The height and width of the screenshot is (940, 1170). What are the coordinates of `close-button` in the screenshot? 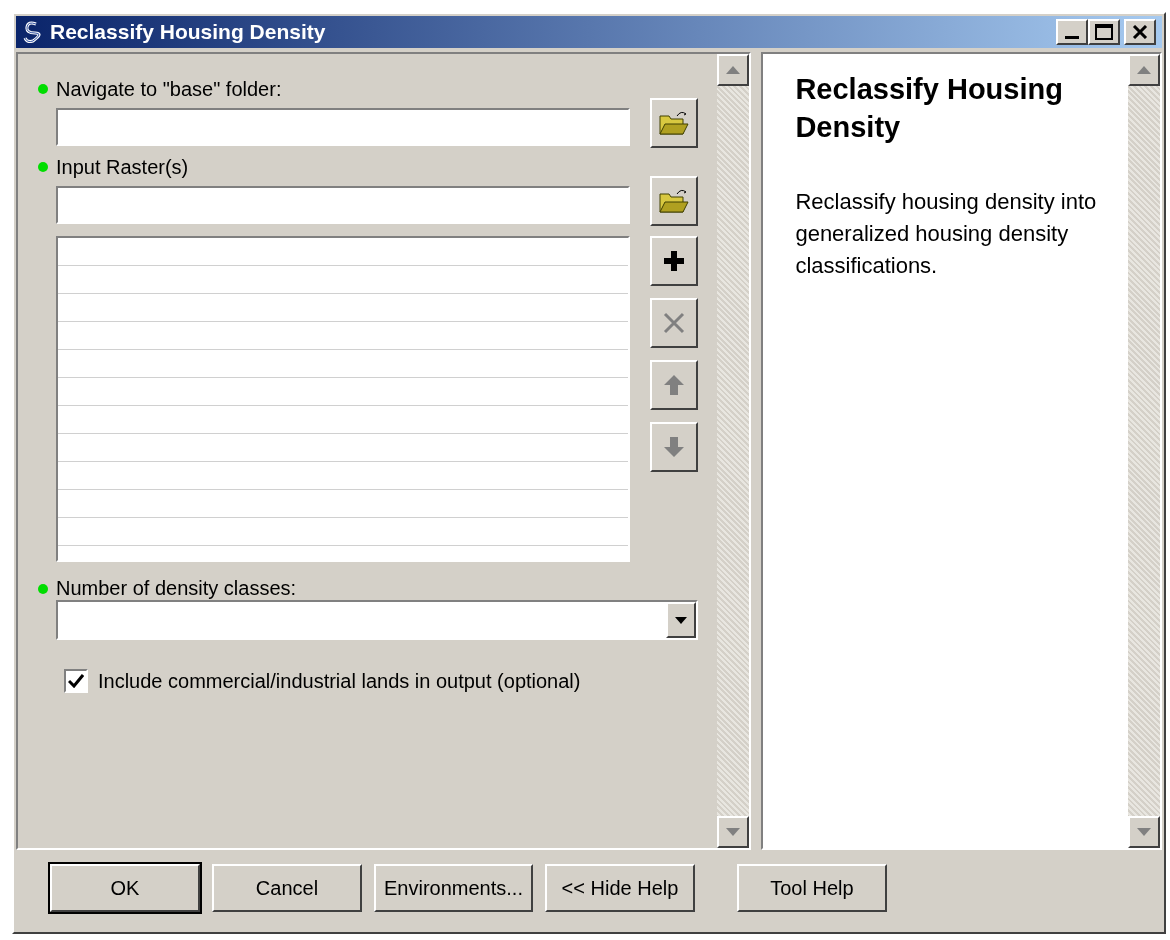 It's located at (1140, 32).